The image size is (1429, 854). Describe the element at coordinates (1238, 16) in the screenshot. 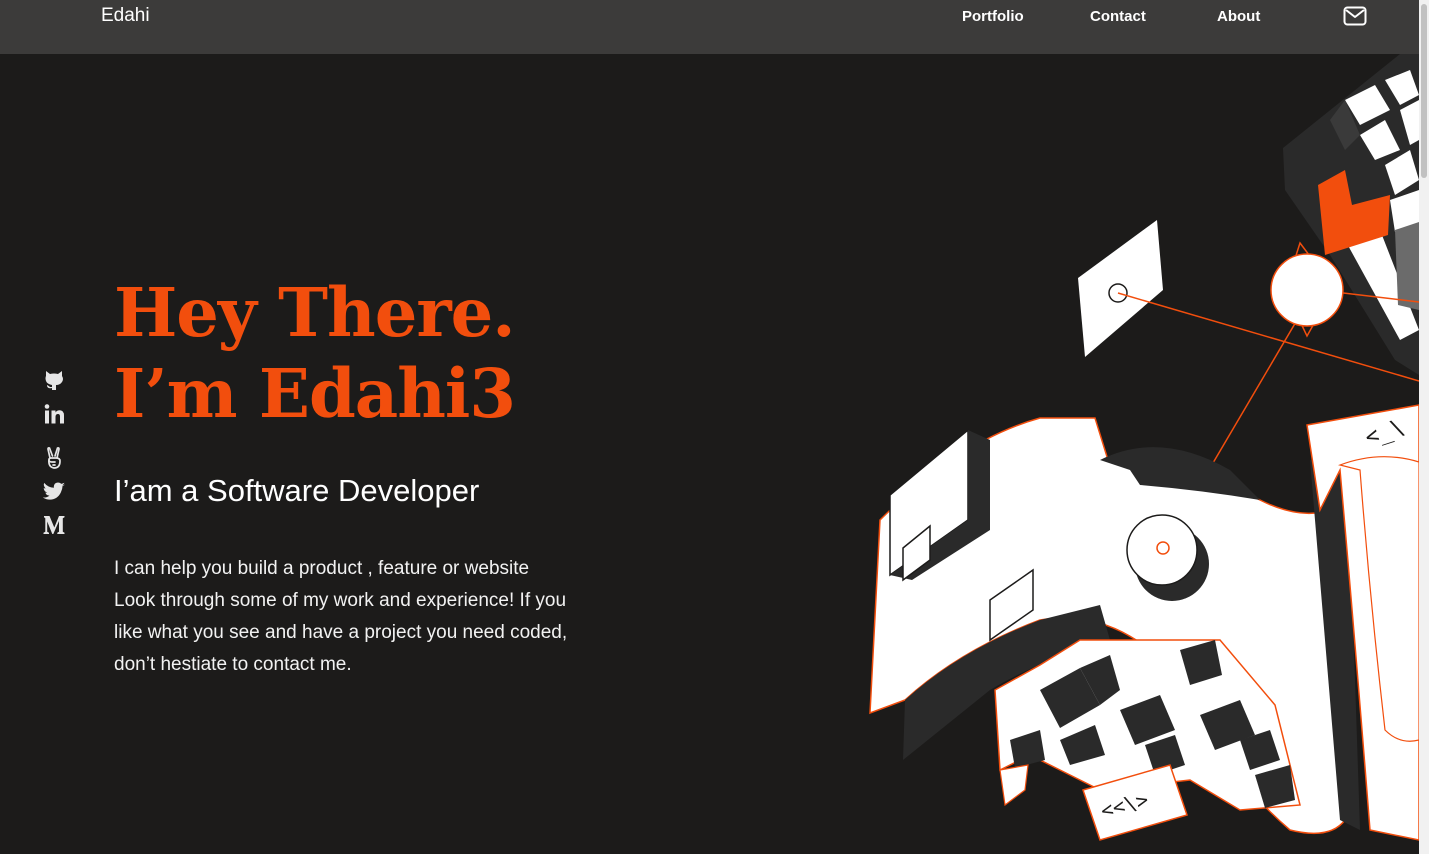

I see `nav-link-about: About` at that location.